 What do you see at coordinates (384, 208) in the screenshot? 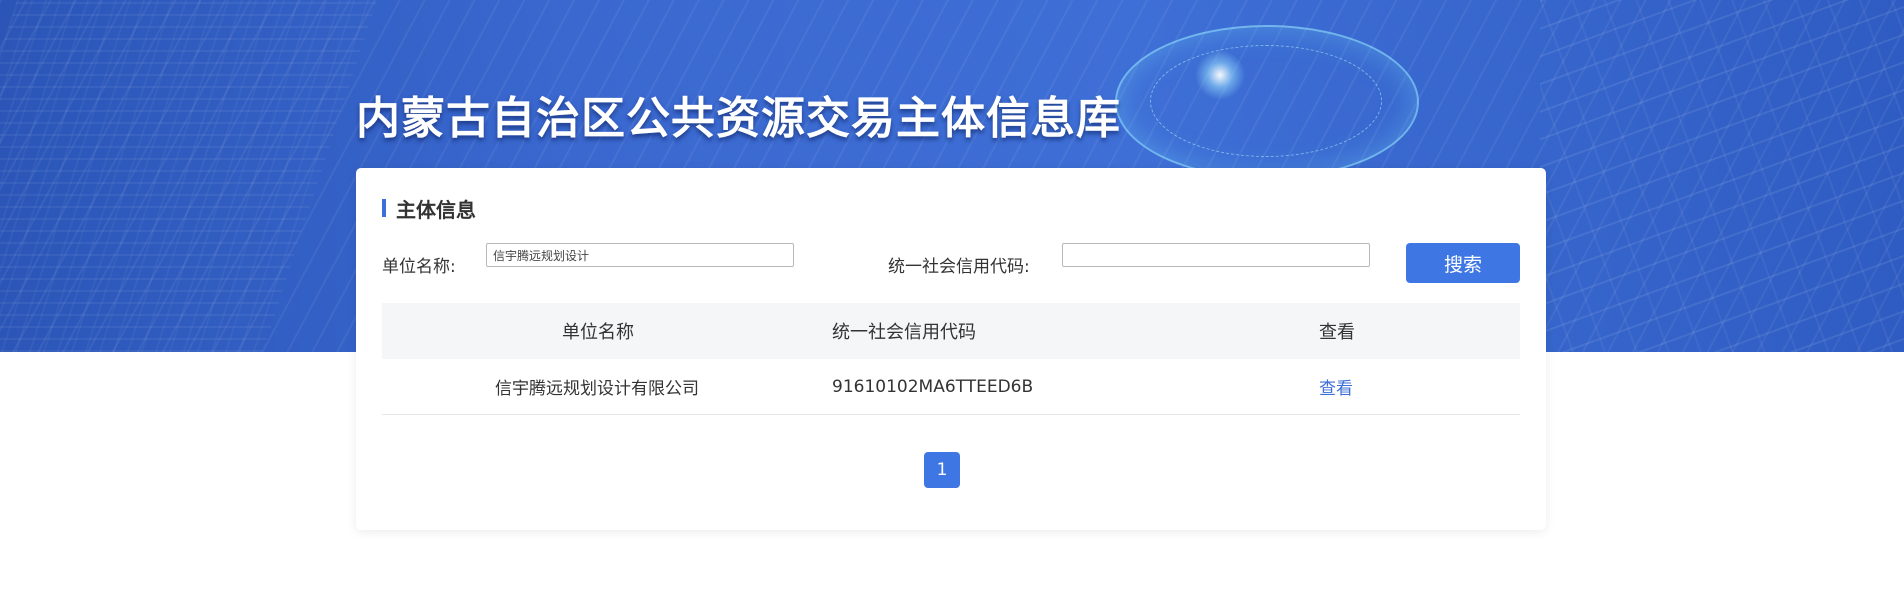
I see `section-title-accent-bar` at bounding box center [384, 208].